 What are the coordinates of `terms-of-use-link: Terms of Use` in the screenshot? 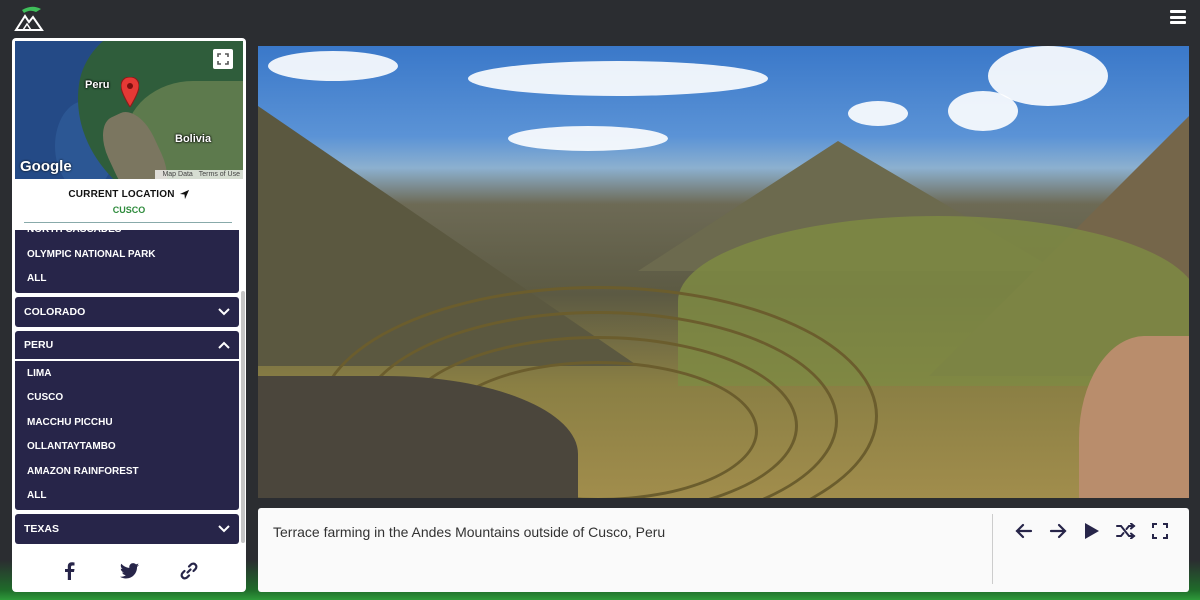 It's located at (219, 174).